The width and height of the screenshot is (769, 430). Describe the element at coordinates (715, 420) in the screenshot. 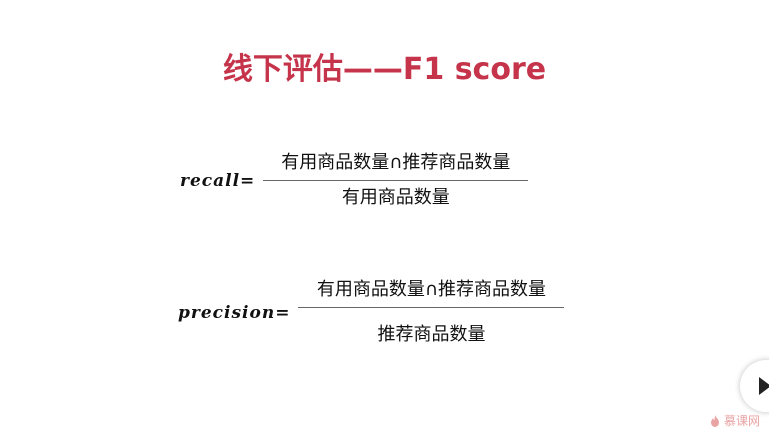

I see `flame-icon` at that location.